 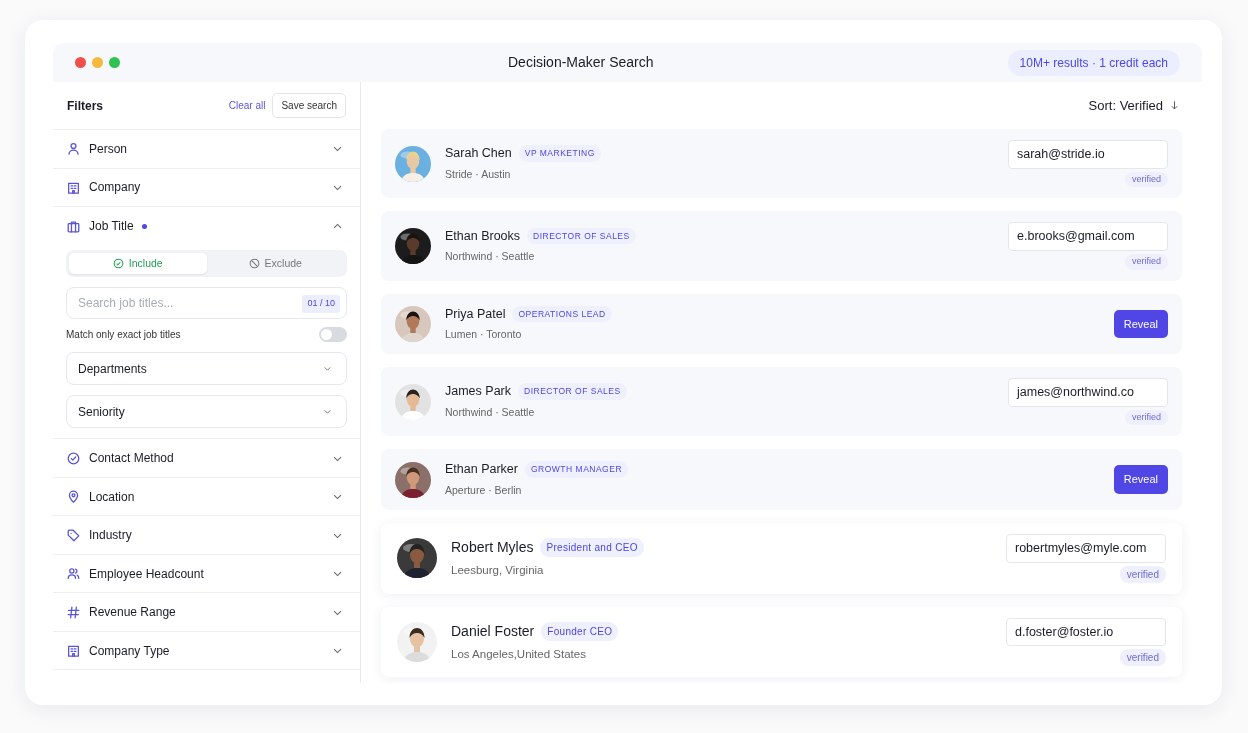 I want to click on filter-label: Contact Method, so click(x=131, y=458).